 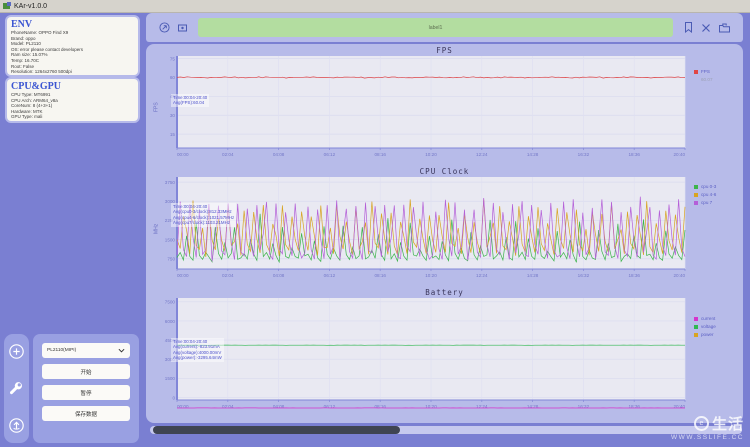 What do you see at coordinates (173, 134) in the screenshot?
I see `svg-text: 15` at bounding box center [173, 134].